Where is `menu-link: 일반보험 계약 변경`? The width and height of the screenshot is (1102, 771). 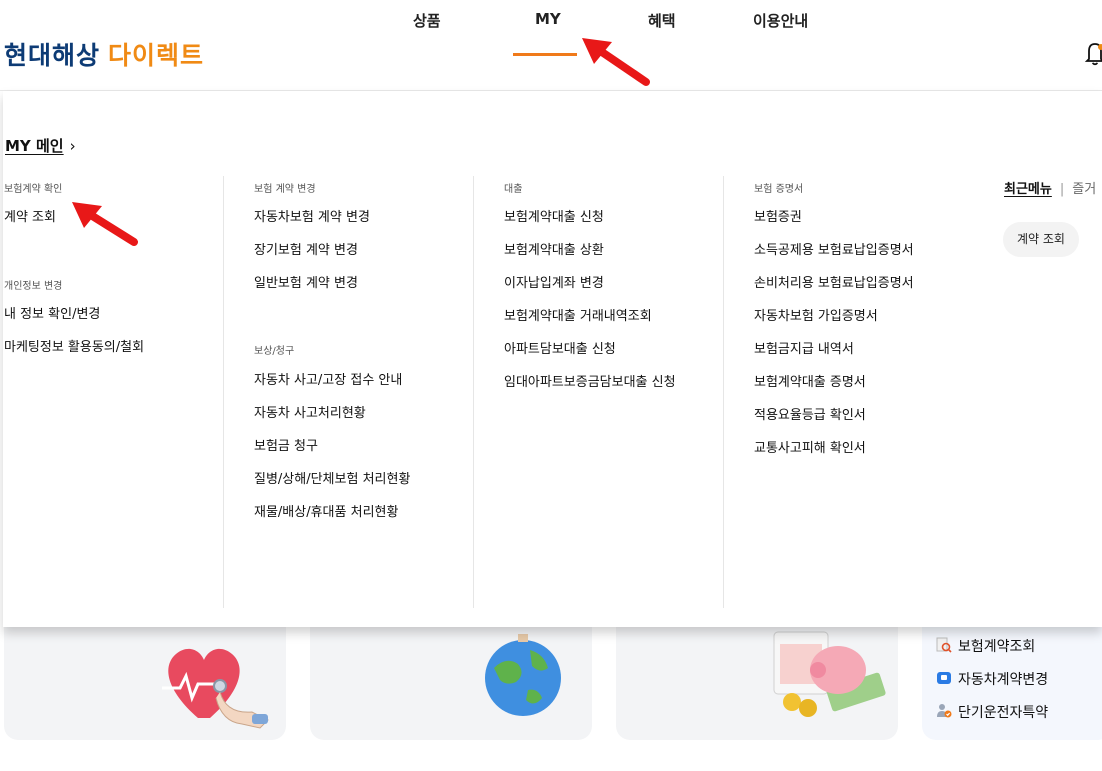
menu-link: 일반보험 계약 변경 is located at coordinates (306, 281).